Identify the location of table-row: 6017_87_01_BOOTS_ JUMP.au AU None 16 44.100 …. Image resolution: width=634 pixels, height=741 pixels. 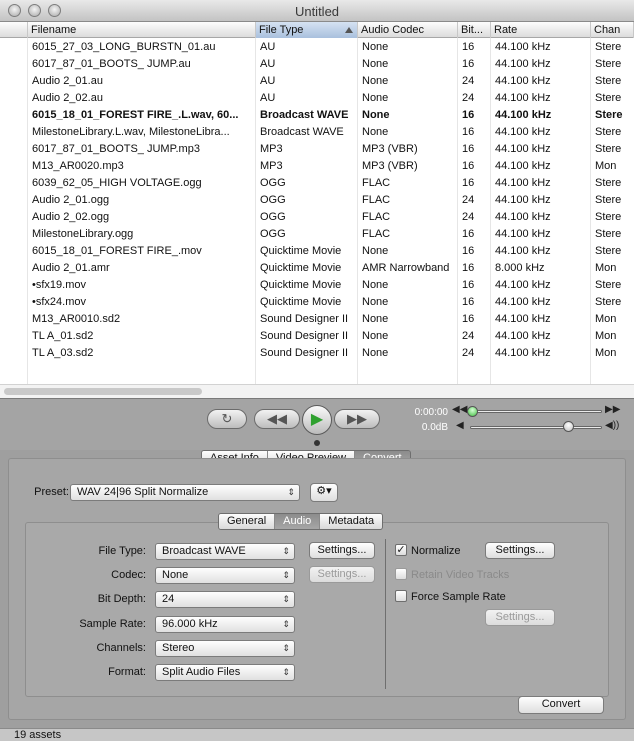
(317, 64).